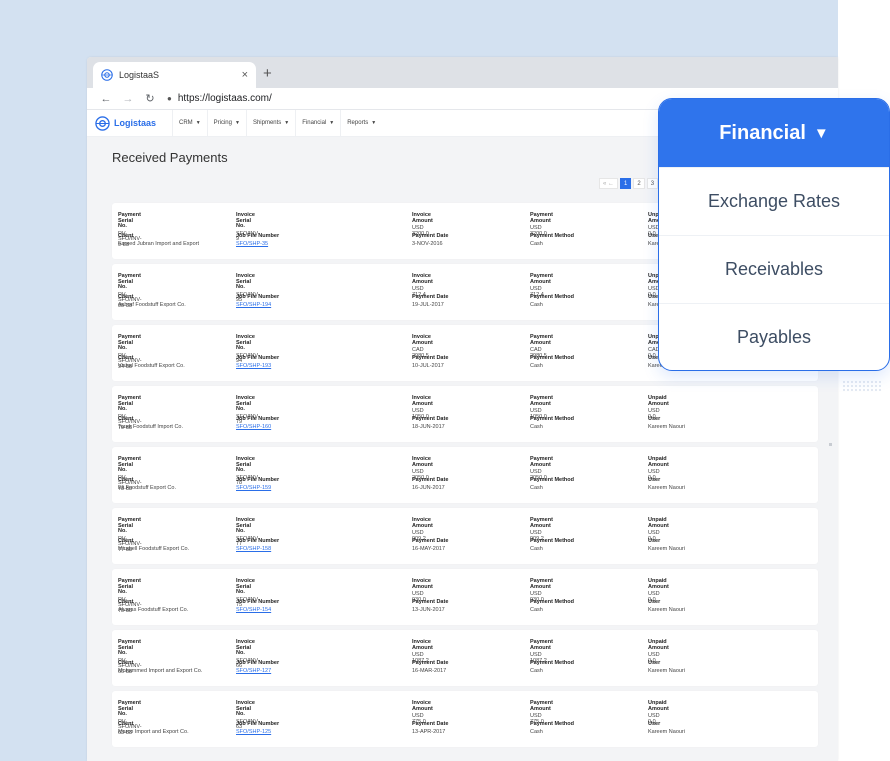  Describe the element at coordinates (774, 269) in the screenshot. I see `dropdown-item-receivables: Receivables` at that location.